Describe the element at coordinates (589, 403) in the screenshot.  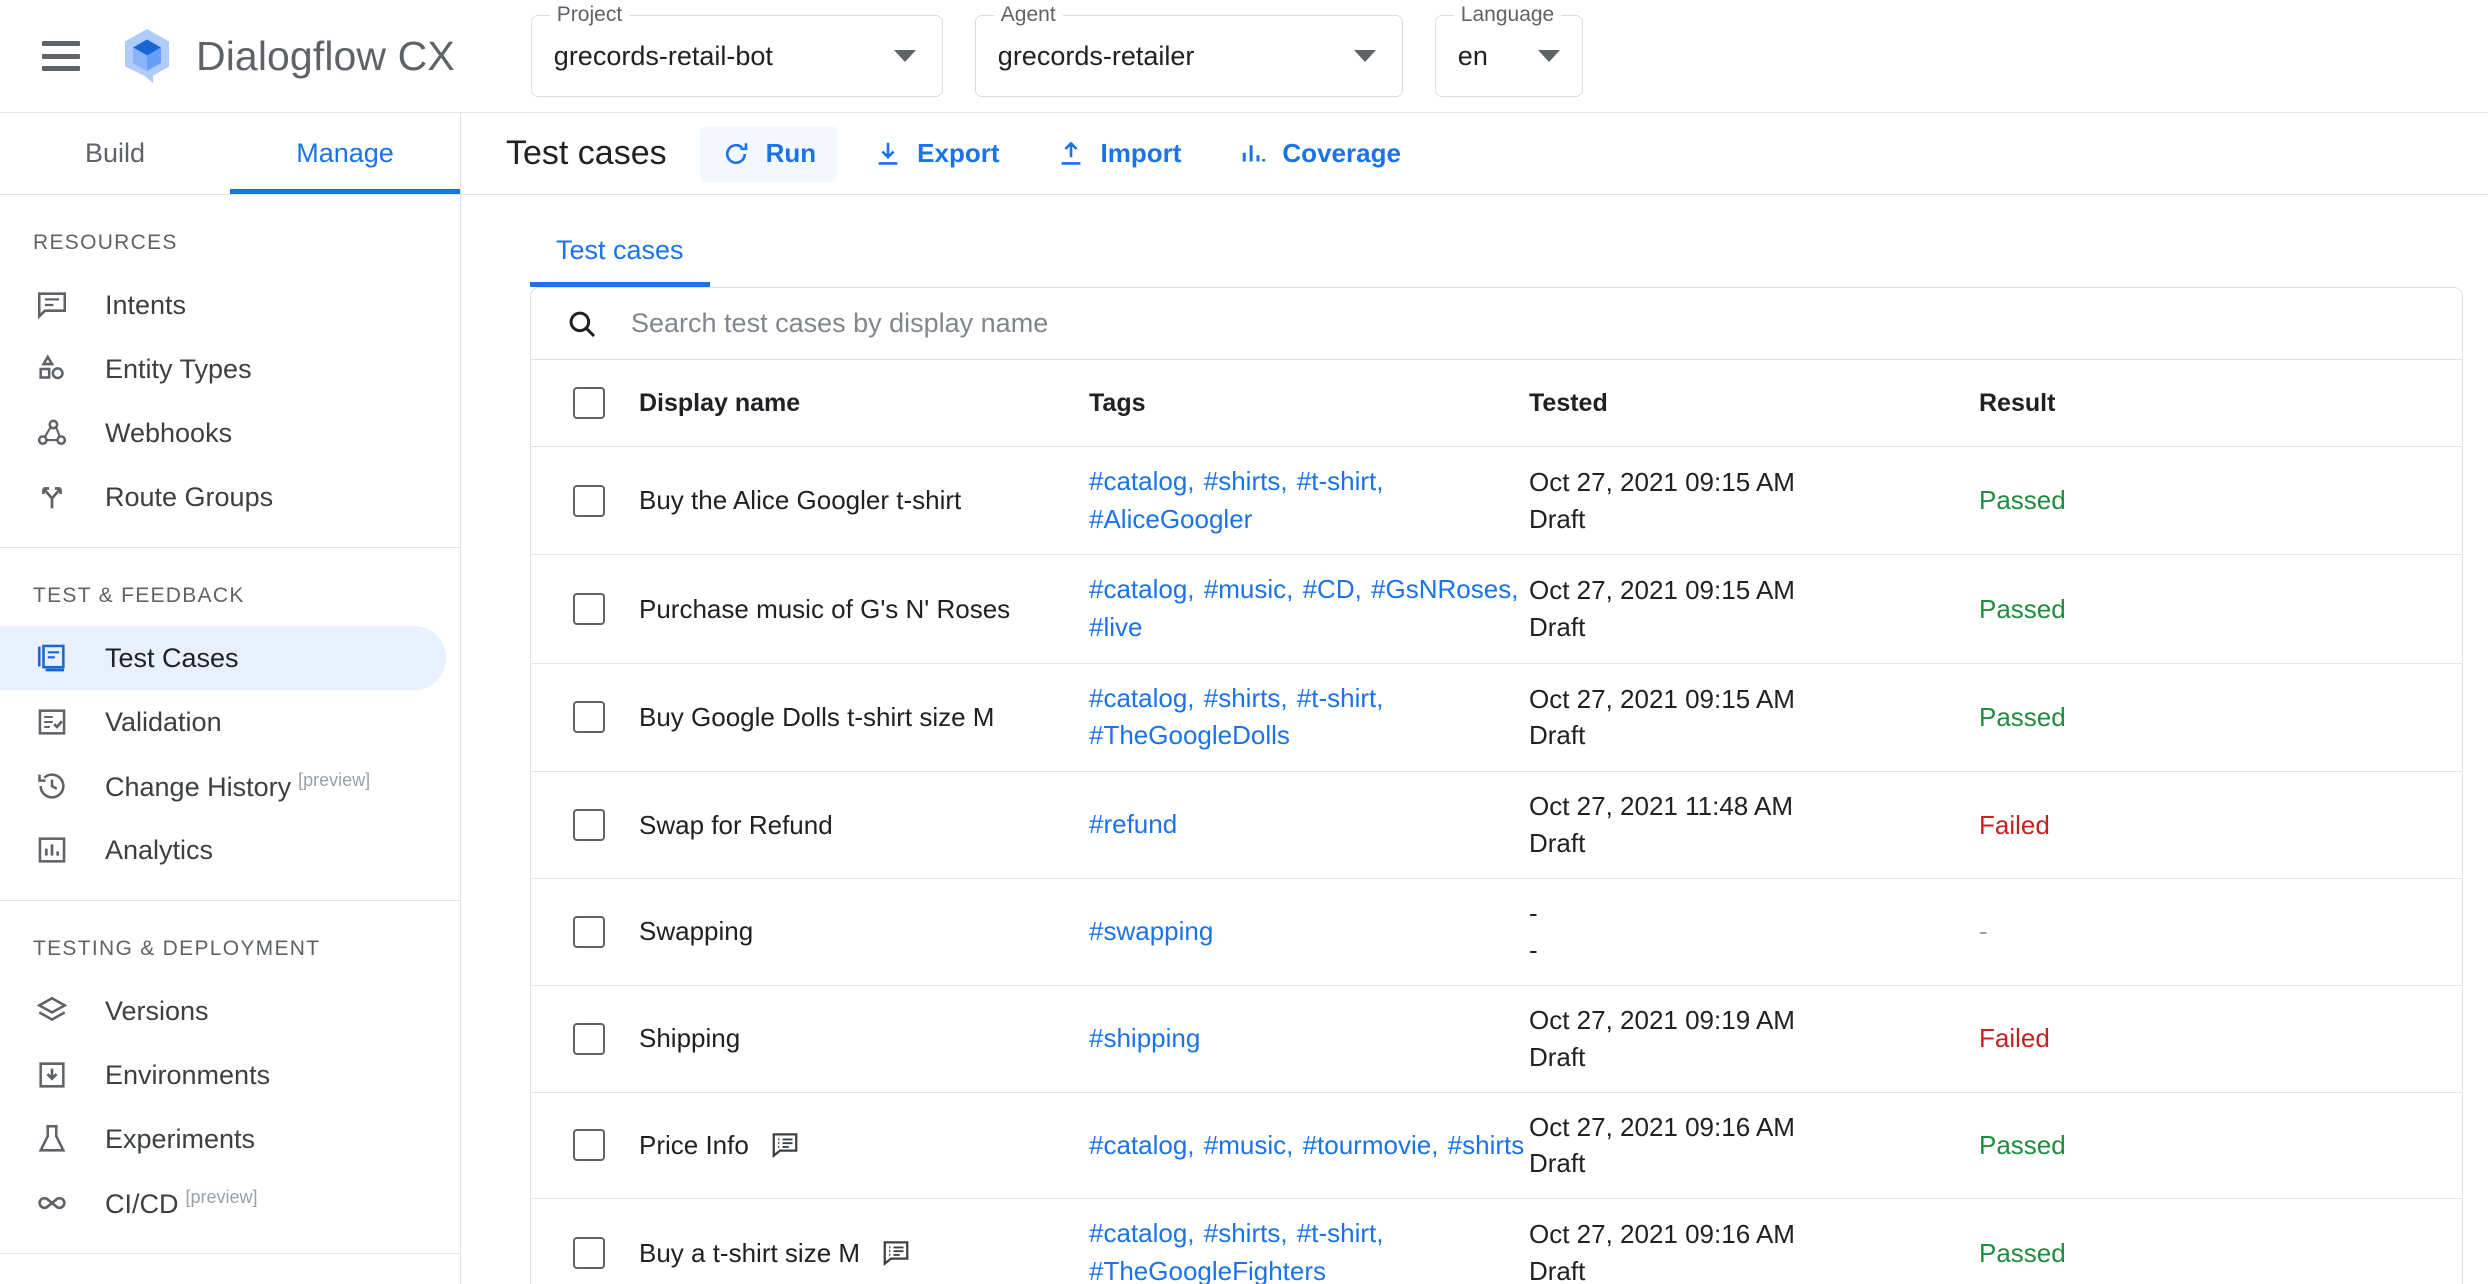
I see `select-all-checkbox` at that location.